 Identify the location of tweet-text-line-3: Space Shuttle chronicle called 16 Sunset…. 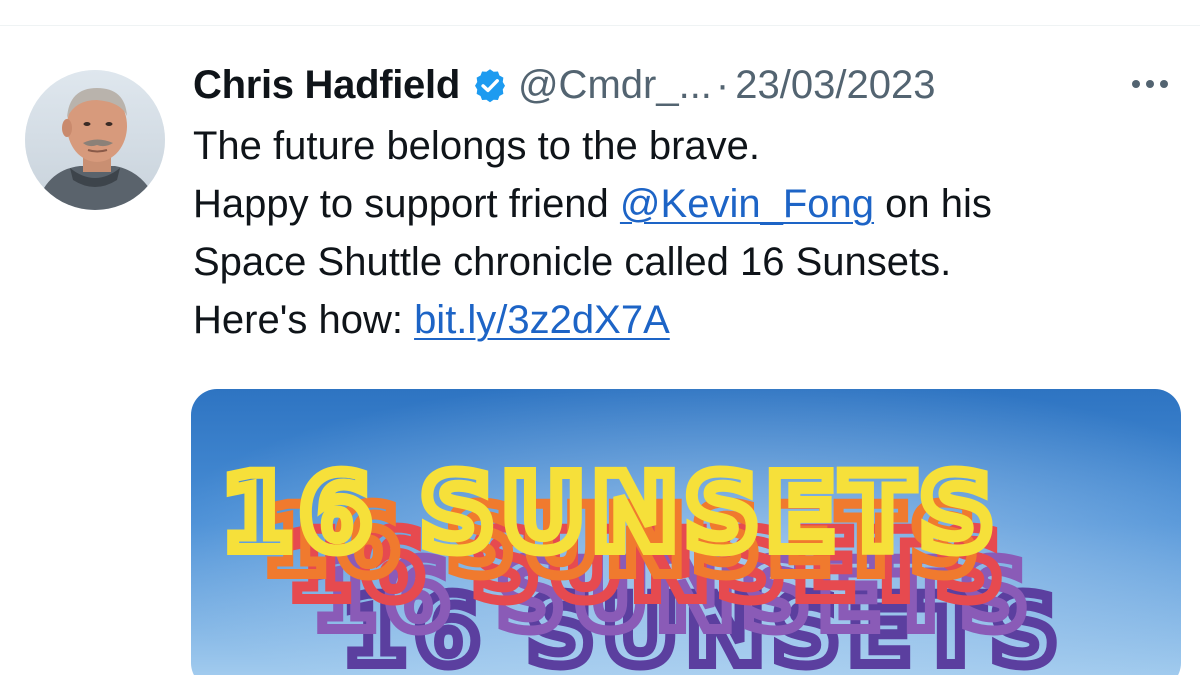
(572, 262).